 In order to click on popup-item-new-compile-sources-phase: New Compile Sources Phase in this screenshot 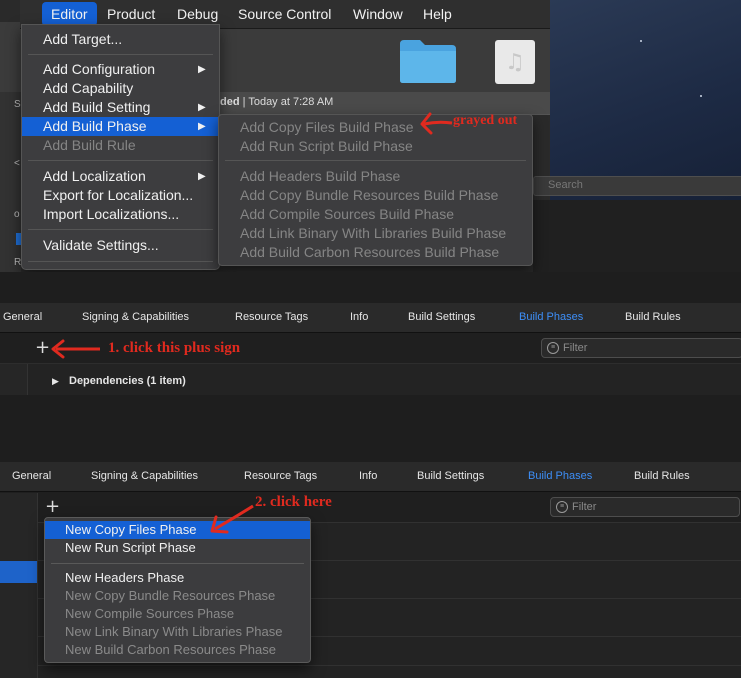, I will do `click(150, 613)`.